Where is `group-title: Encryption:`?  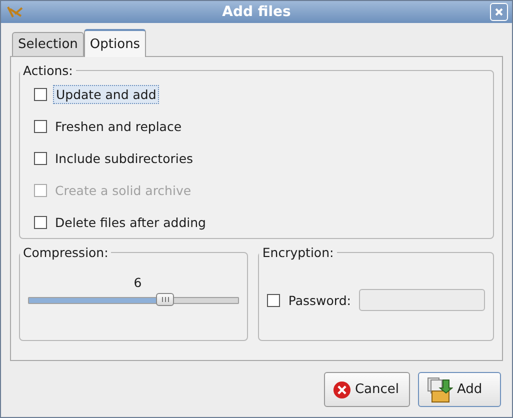 group-title: Encryption: is located at coordinates (298, 252).